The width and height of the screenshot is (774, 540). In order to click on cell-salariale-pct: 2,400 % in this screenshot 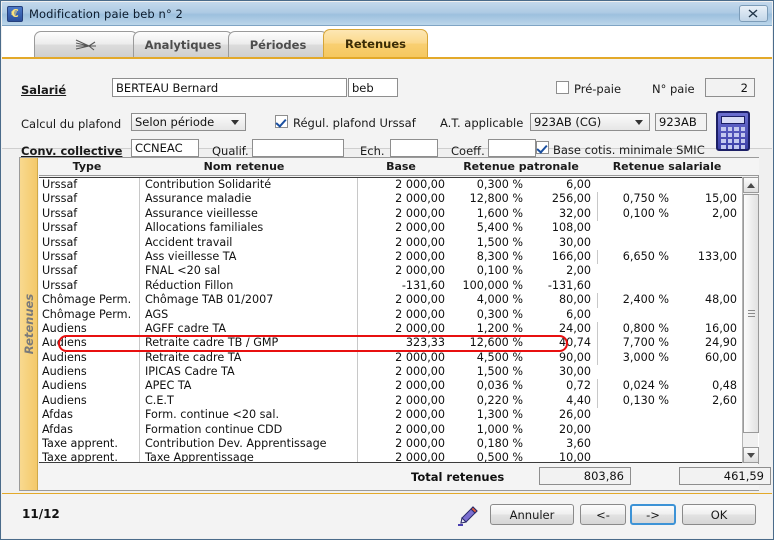, I will do `click(633, 300)`.